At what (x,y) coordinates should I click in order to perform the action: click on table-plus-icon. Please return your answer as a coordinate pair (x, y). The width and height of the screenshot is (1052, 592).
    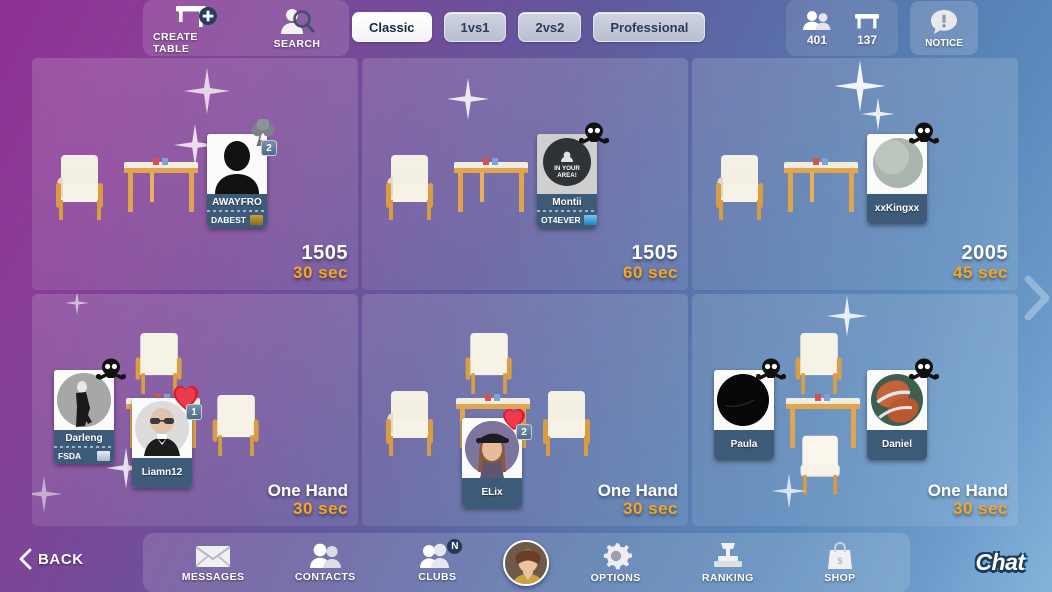
    Looking at the image, I should click on (195, 15).